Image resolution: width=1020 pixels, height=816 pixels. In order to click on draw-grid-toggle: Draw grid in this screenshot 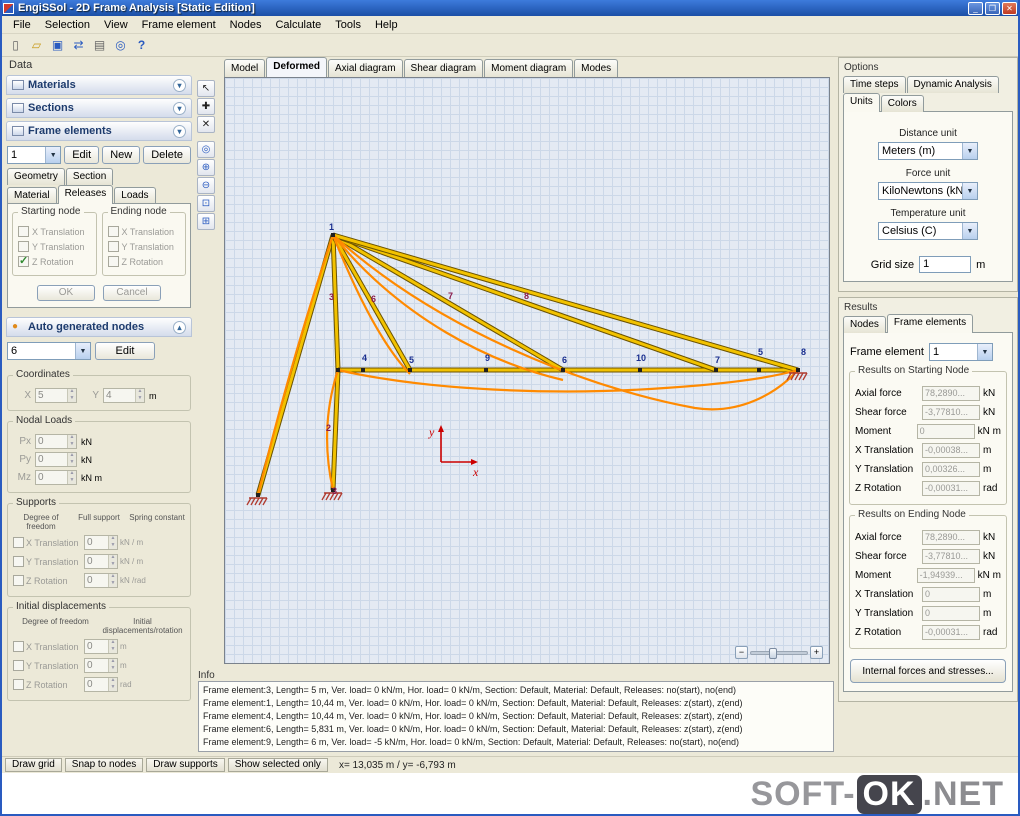, I will do `click(33, 765)`.